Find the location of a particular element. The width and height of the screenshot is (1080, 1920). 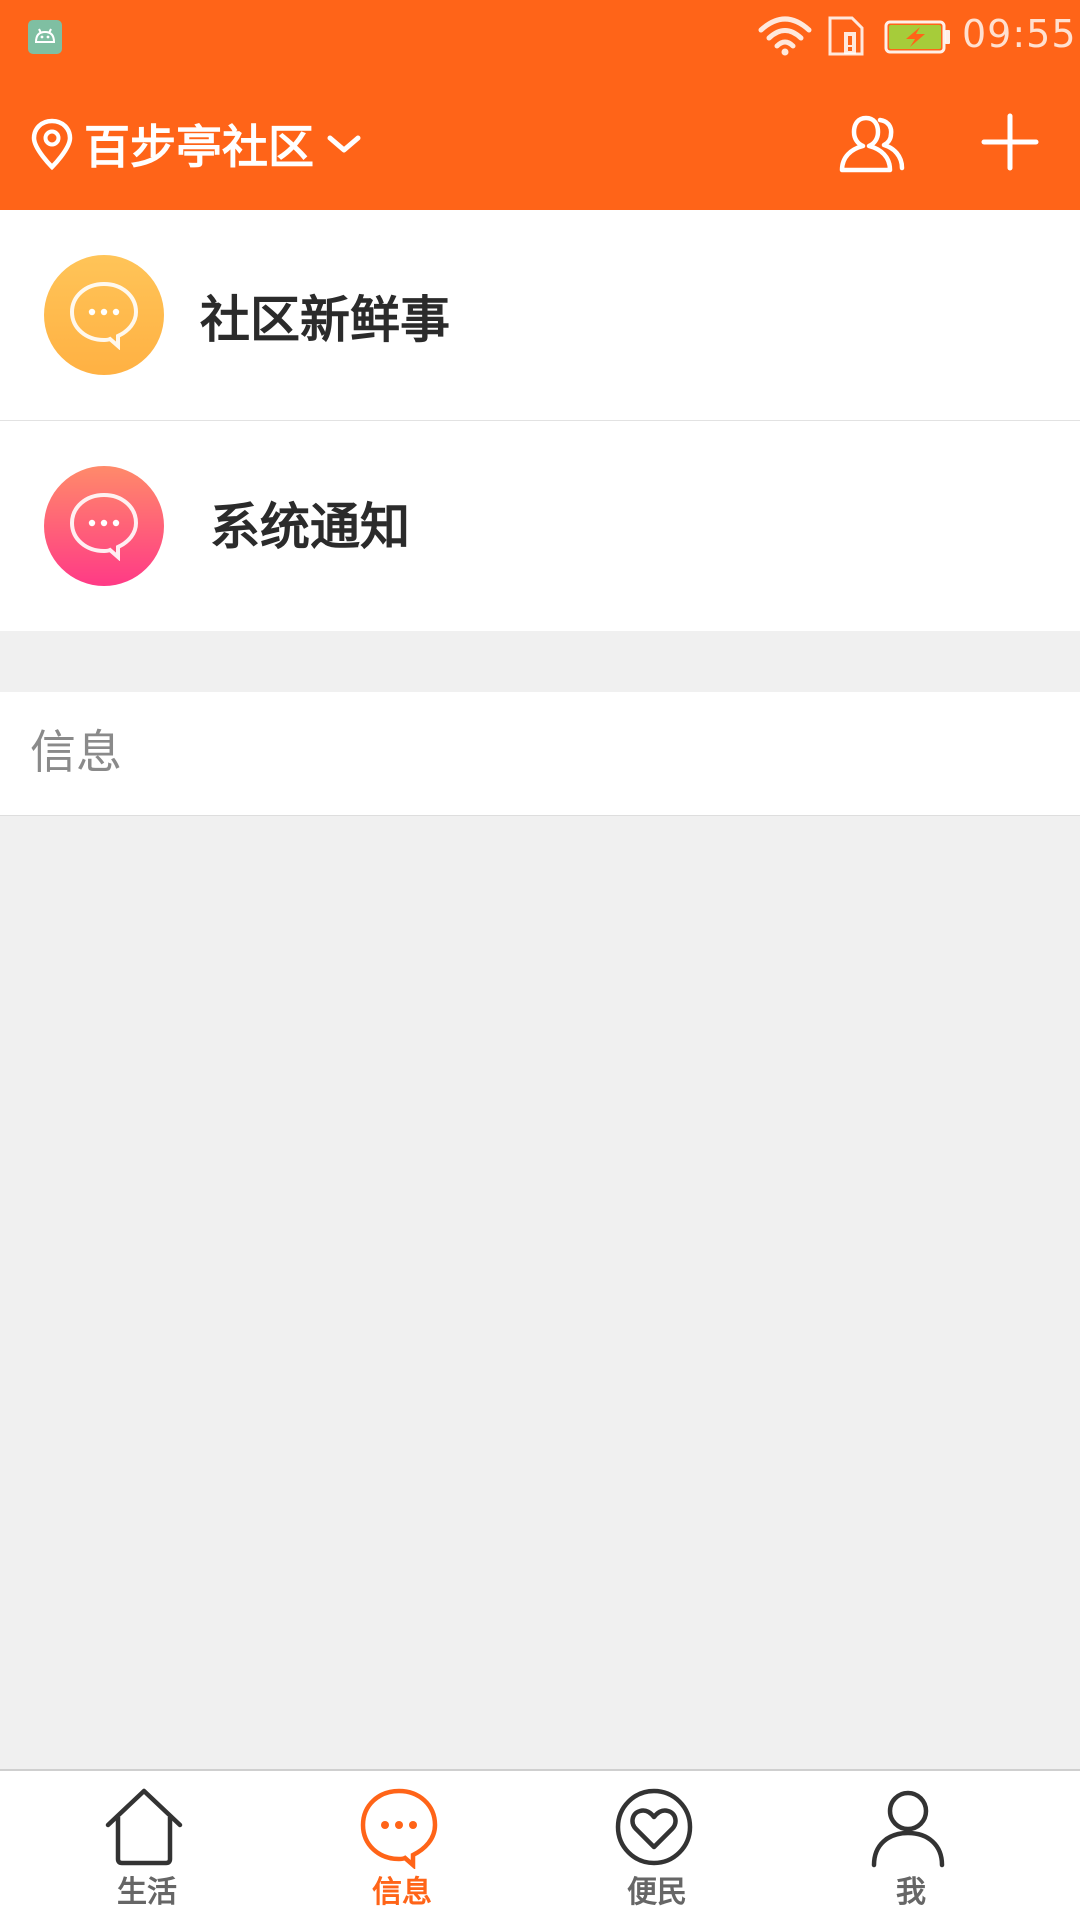

nav-item-messages: 信息 is located at coordinates (412, 1845).